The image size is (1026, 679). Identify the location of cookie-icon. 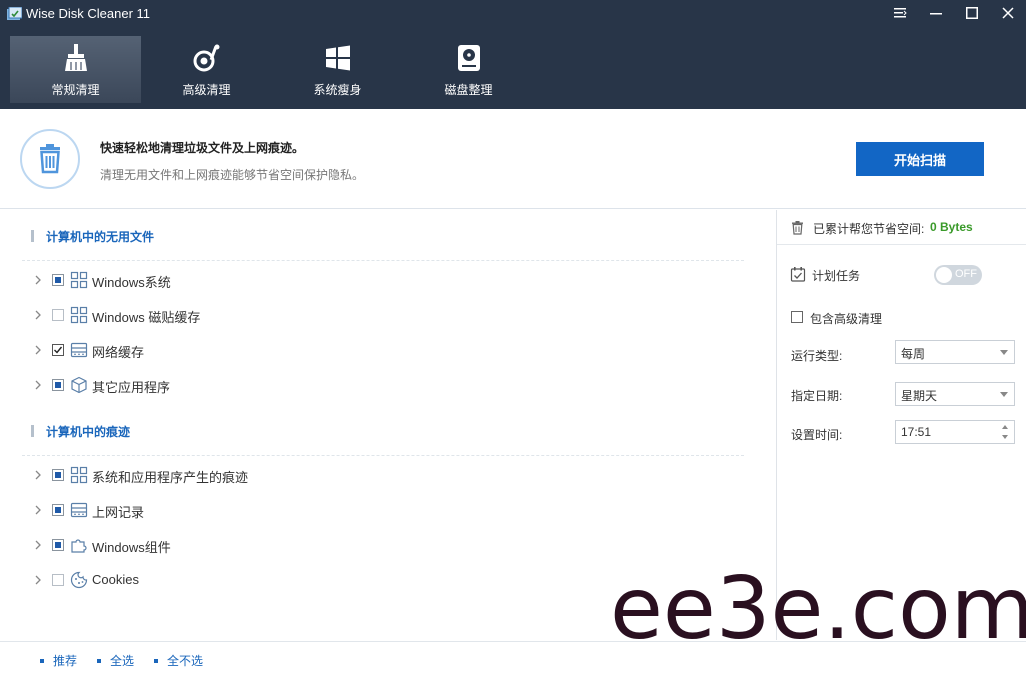
(79, 580).